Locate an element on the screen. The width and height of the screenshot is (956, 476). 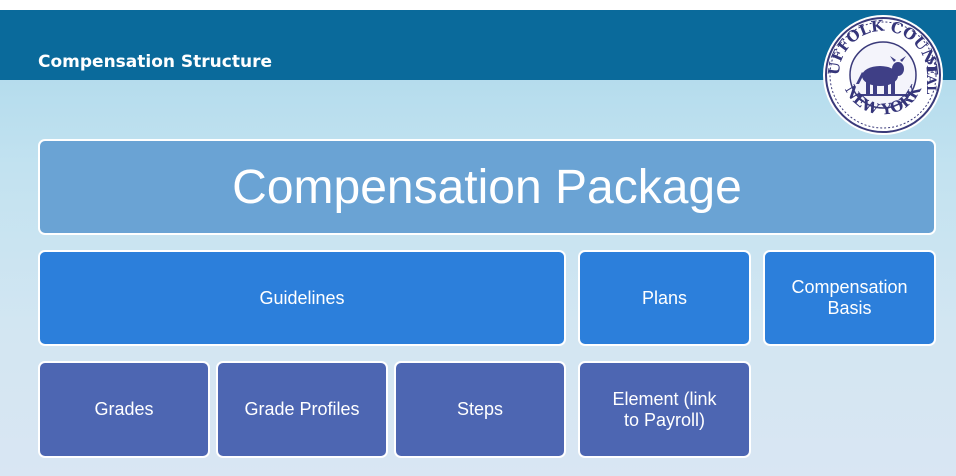
grade-profiles-box: Grade Profiles is located at coordinates (302, 409).